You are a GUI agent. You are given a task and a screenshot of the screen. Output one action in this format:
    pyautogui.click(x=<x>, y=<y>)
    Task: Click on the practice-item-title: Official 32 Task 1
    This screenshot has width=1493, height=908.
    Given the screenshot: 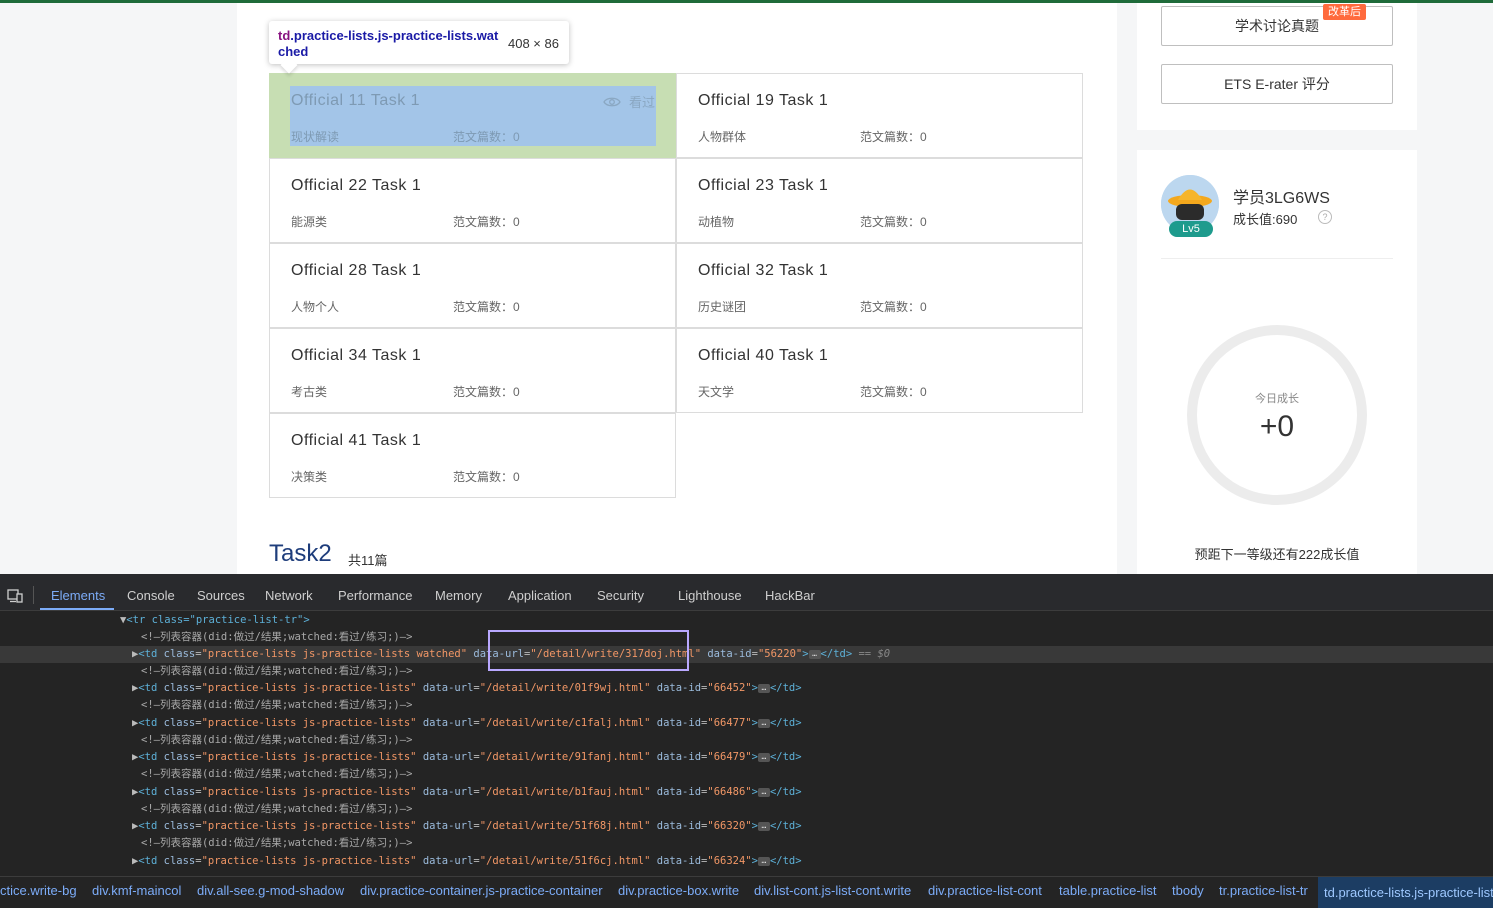 What is the action you would take?
    pyautogui.click(x=763, y=270)
    